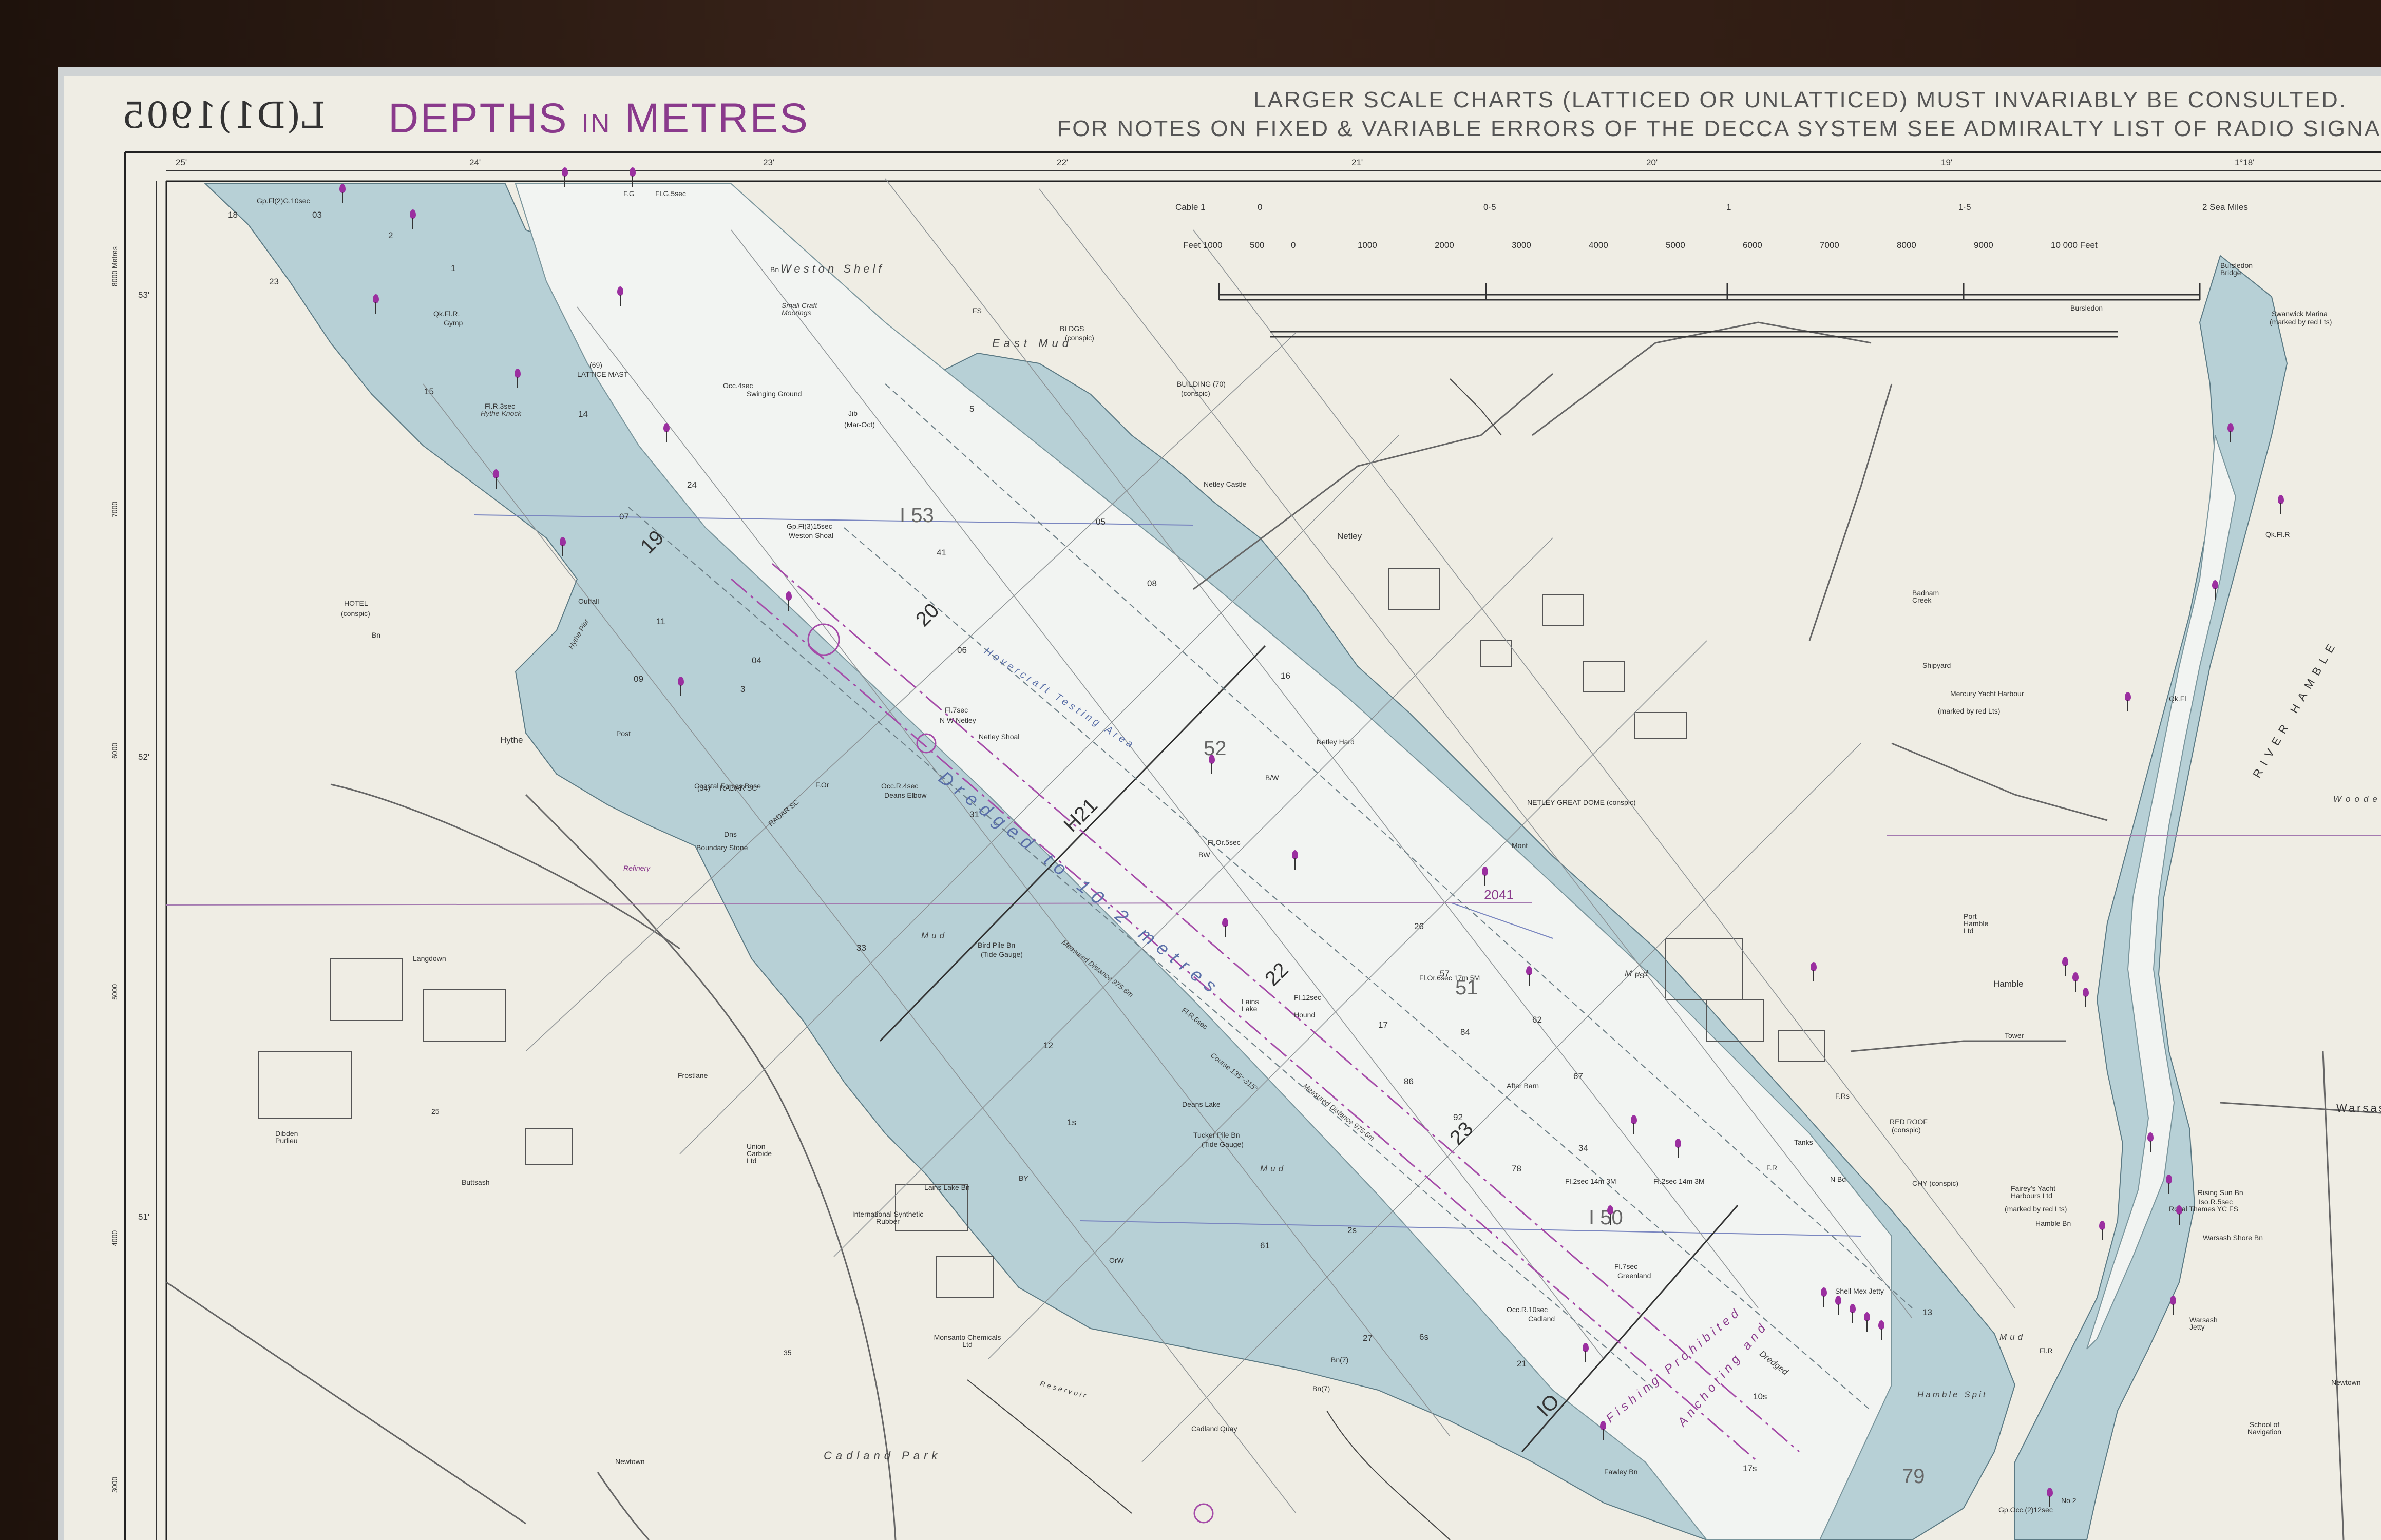 This screenshot has height=1540, width=2381. I want to click on label-chy: CHY (conspic), so click(1935, 1183).